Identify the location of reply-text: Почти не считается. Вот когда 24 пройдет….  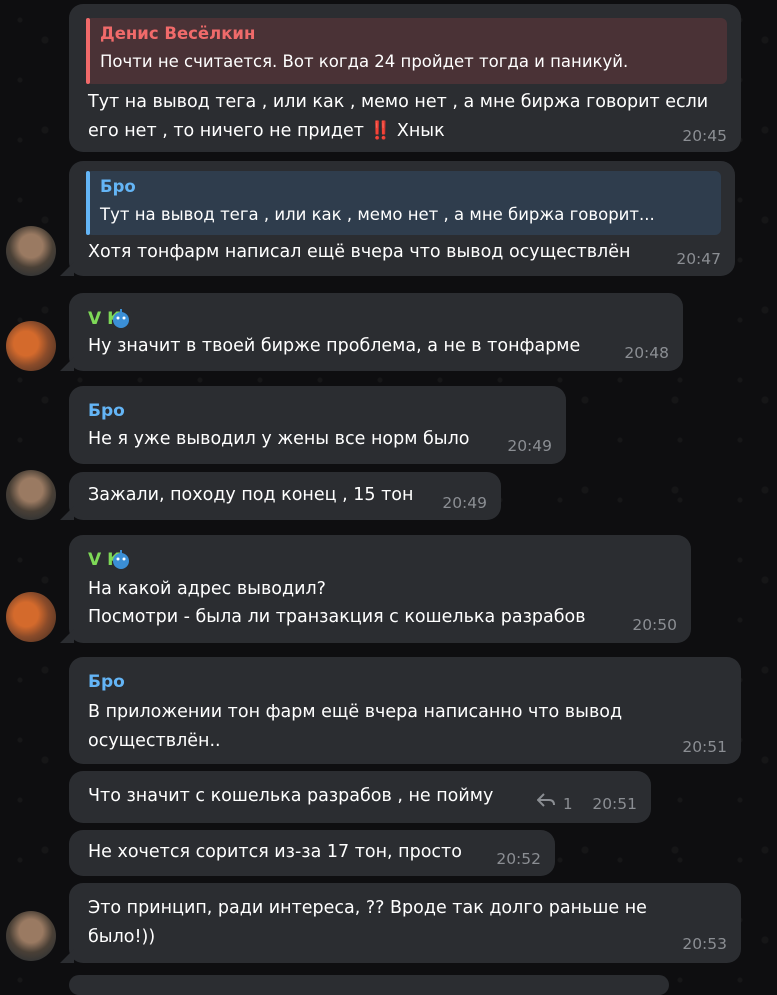
(364, 61).